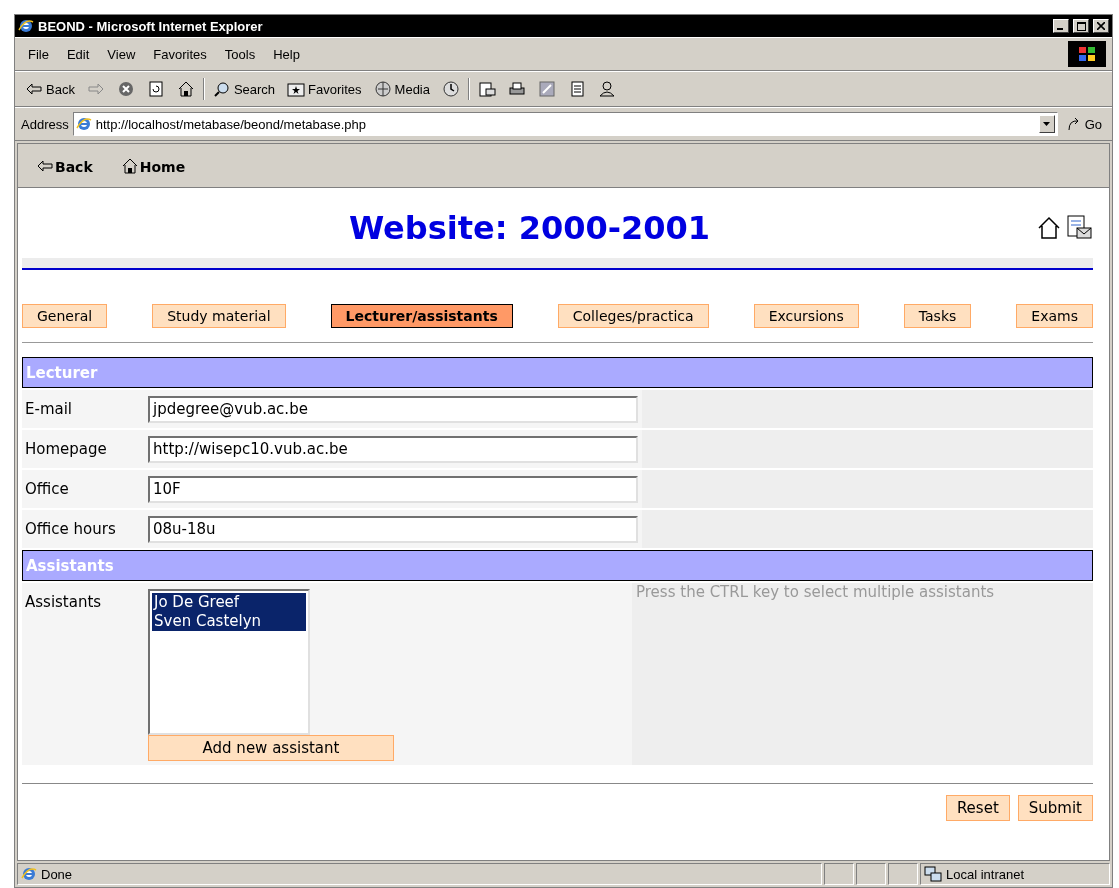  I want to click on maximize-button, so click(1081, 26).